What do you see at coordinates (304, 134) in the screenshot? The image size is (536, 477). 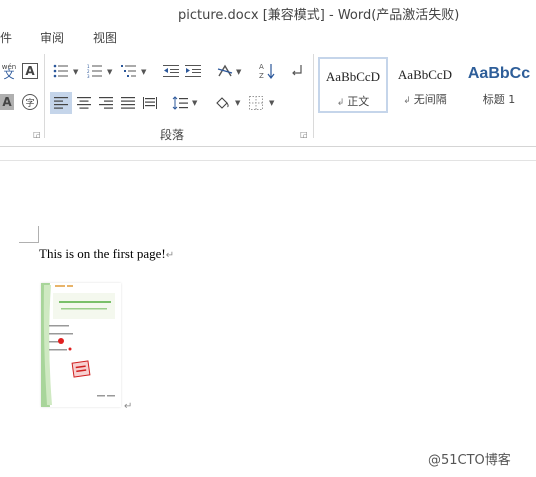 I see `paragraph-dialog-launcher-icon: ◲` at bounding box center [304, 134].